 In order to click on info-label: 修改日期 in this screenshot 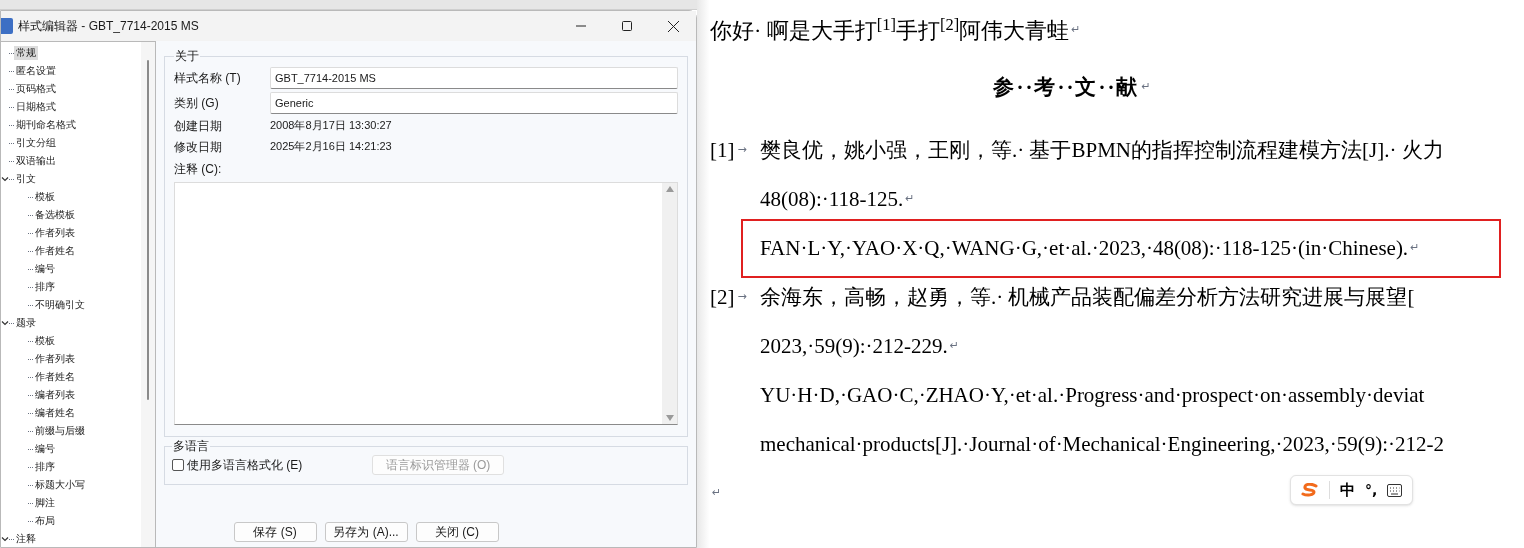, I will do `click(198, 147)`.